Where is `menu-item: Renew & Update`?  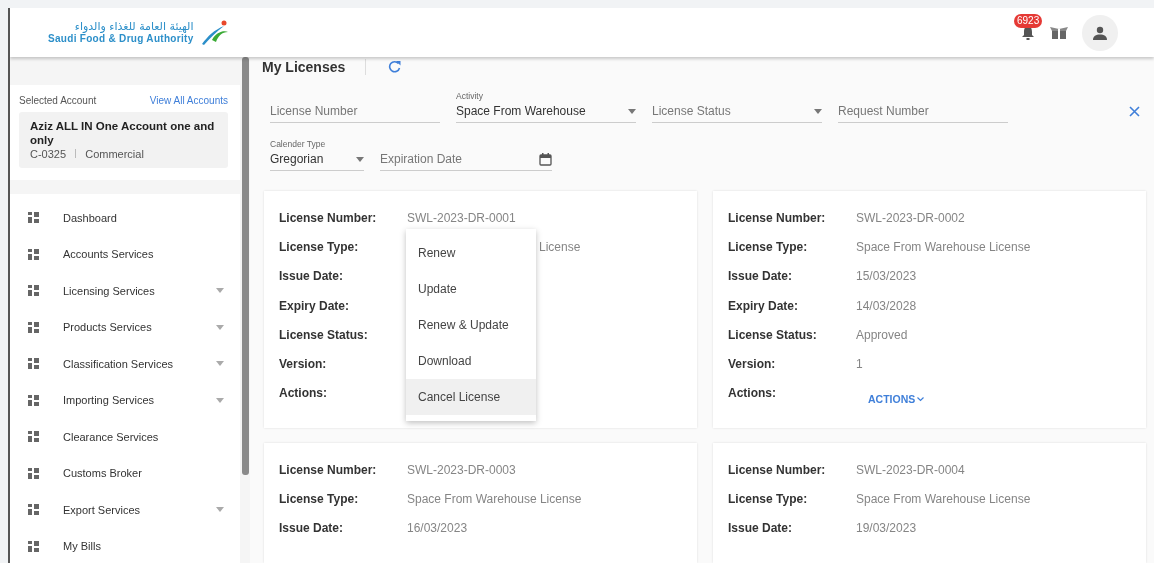 menu-item: Renew & Update is located at coordinates (471, 325).